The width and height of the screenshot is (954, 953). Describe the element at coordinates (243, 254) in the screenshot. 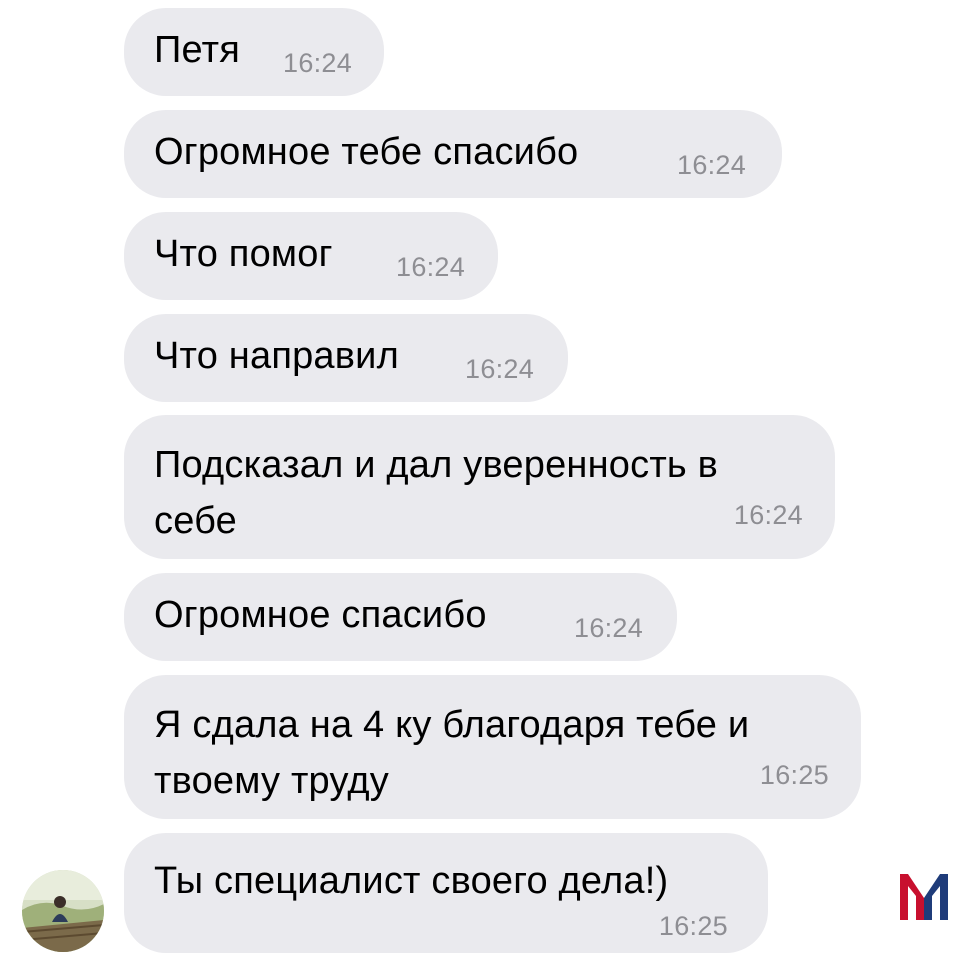

I see `message-text: Что помог` at that location.